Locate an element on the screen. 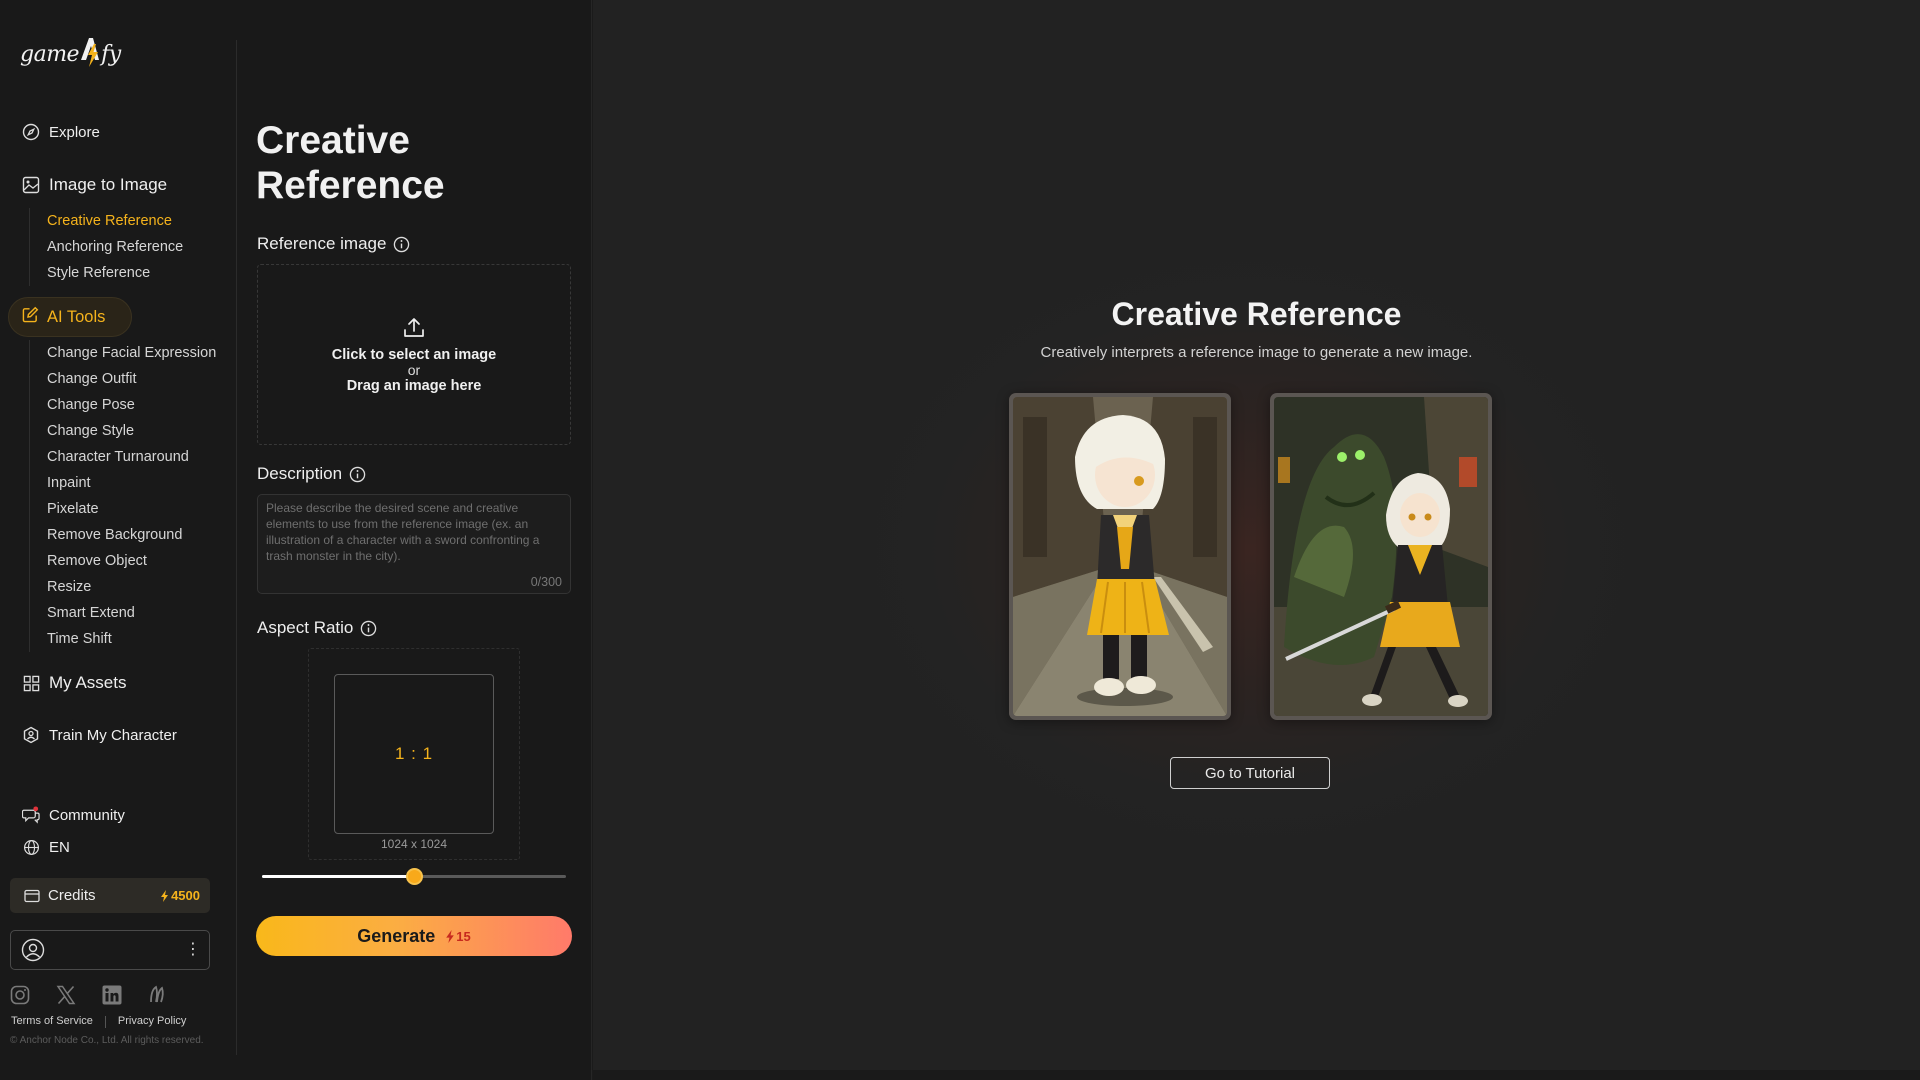 This screenshot has width=1920, height=1080. credits-label: Credits is located at coordinates (72, 895).